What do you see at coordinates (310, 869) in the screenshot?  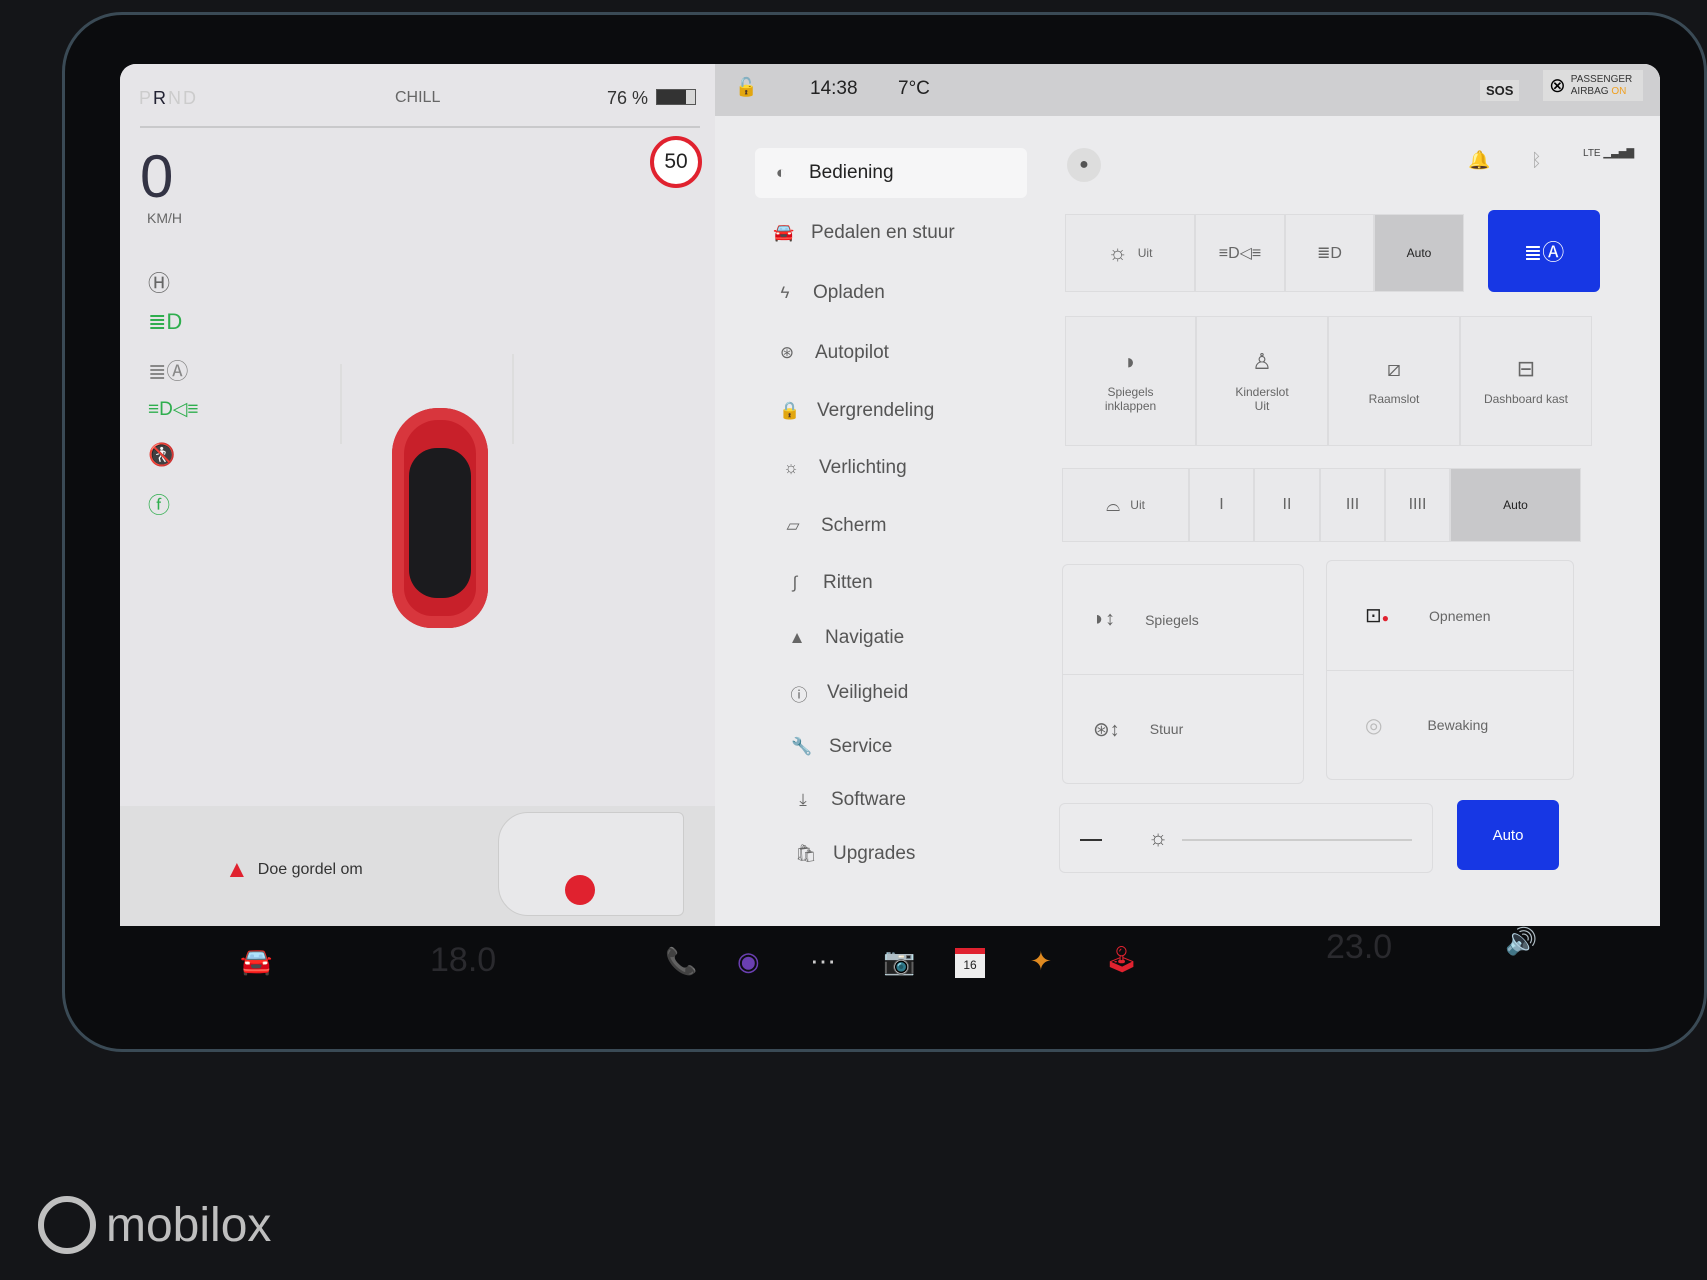 I see `warning-text: Doe gordel om` at bounding box center [310, 869].